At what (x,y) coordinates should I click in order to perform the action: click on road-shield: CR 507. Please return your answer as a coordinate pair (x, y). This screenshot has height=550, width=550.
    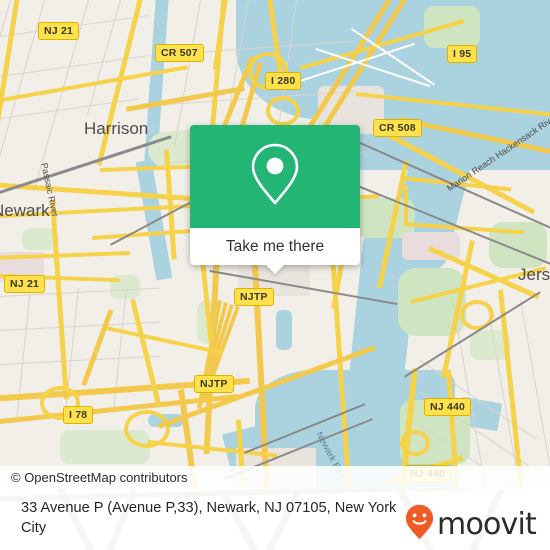
    Looking at the image, I should click on (179, 53).